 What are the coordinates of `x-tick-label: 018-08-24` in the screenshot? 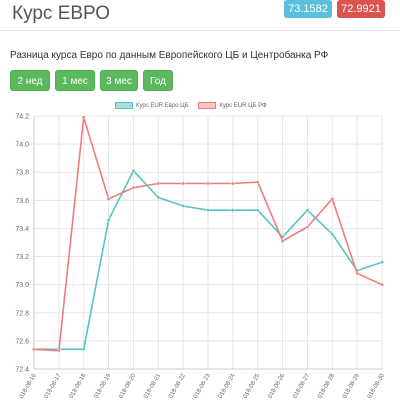 It's located at (227, 385).